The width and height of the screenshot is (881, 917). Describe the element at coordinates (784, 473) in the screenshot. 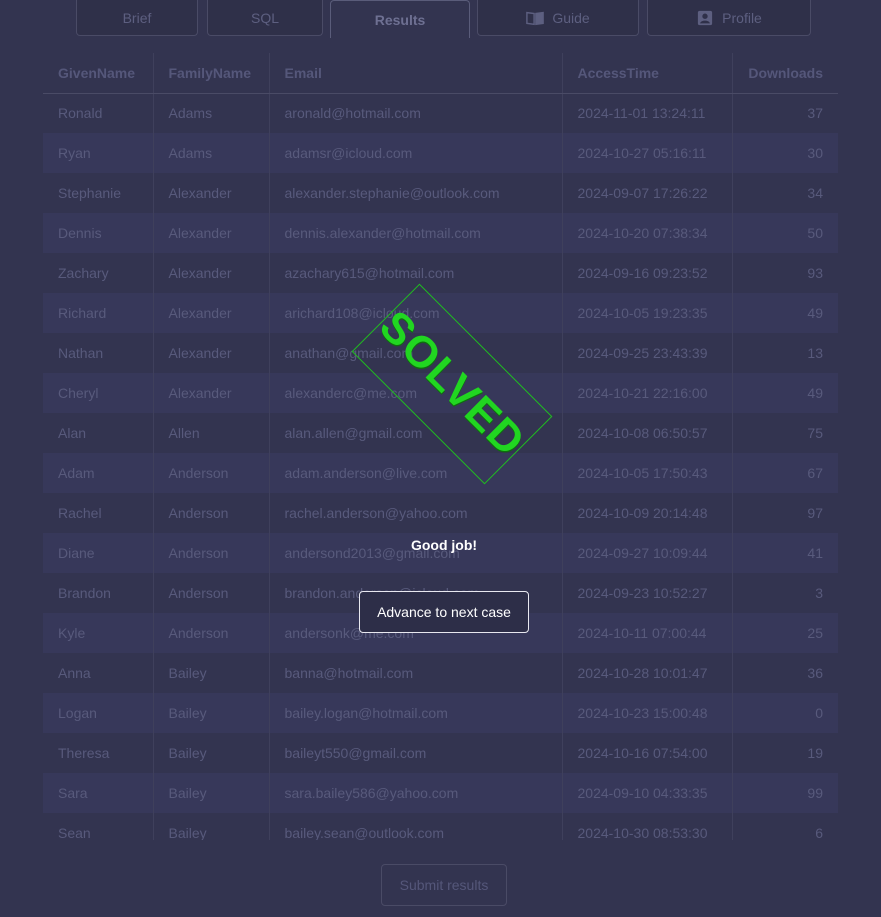

I see `table-cell: 67` at that location.